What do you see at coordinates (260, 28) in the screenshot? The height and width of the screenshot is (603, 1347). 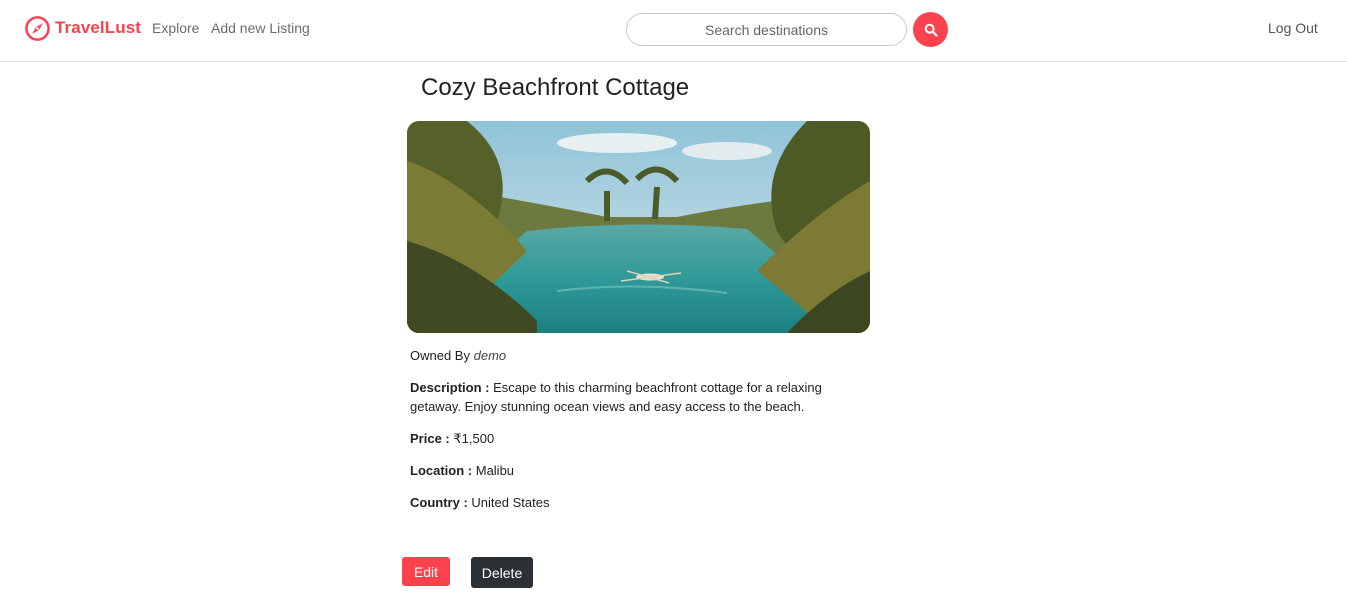 I see `nav-add-listing-link: Add new Listing` at bounding box center [260, 28].